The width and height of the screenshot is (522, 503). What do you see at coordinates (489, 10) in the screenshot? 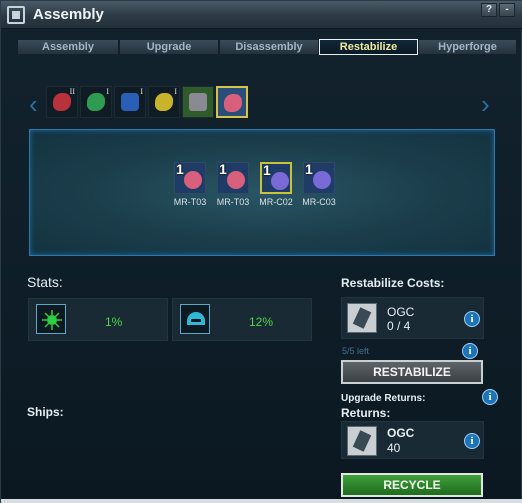
I see `help-button: ?` at bounding box center [489, 10].